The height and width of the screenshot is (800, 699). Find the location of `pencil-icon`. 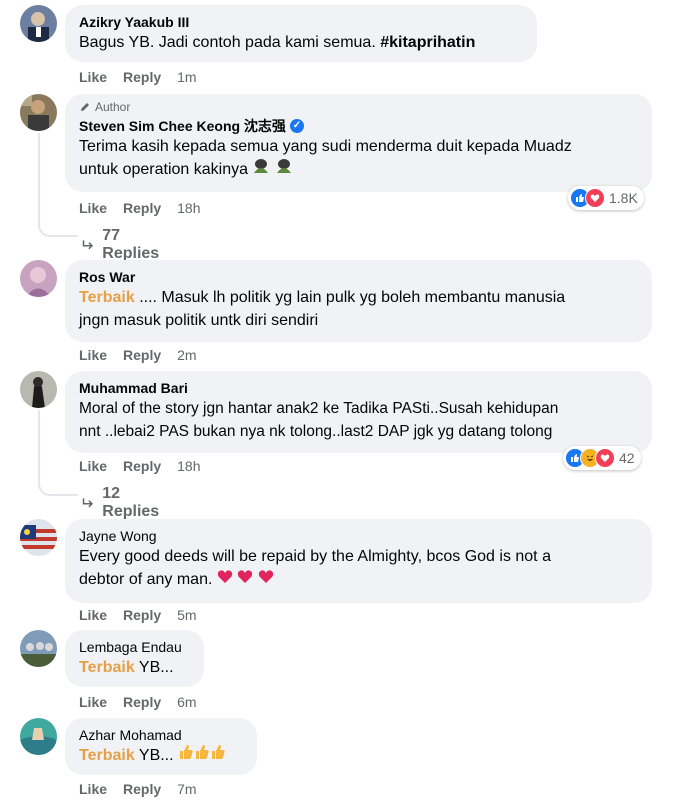

pencil-icon is located at coordinates (85, 107).